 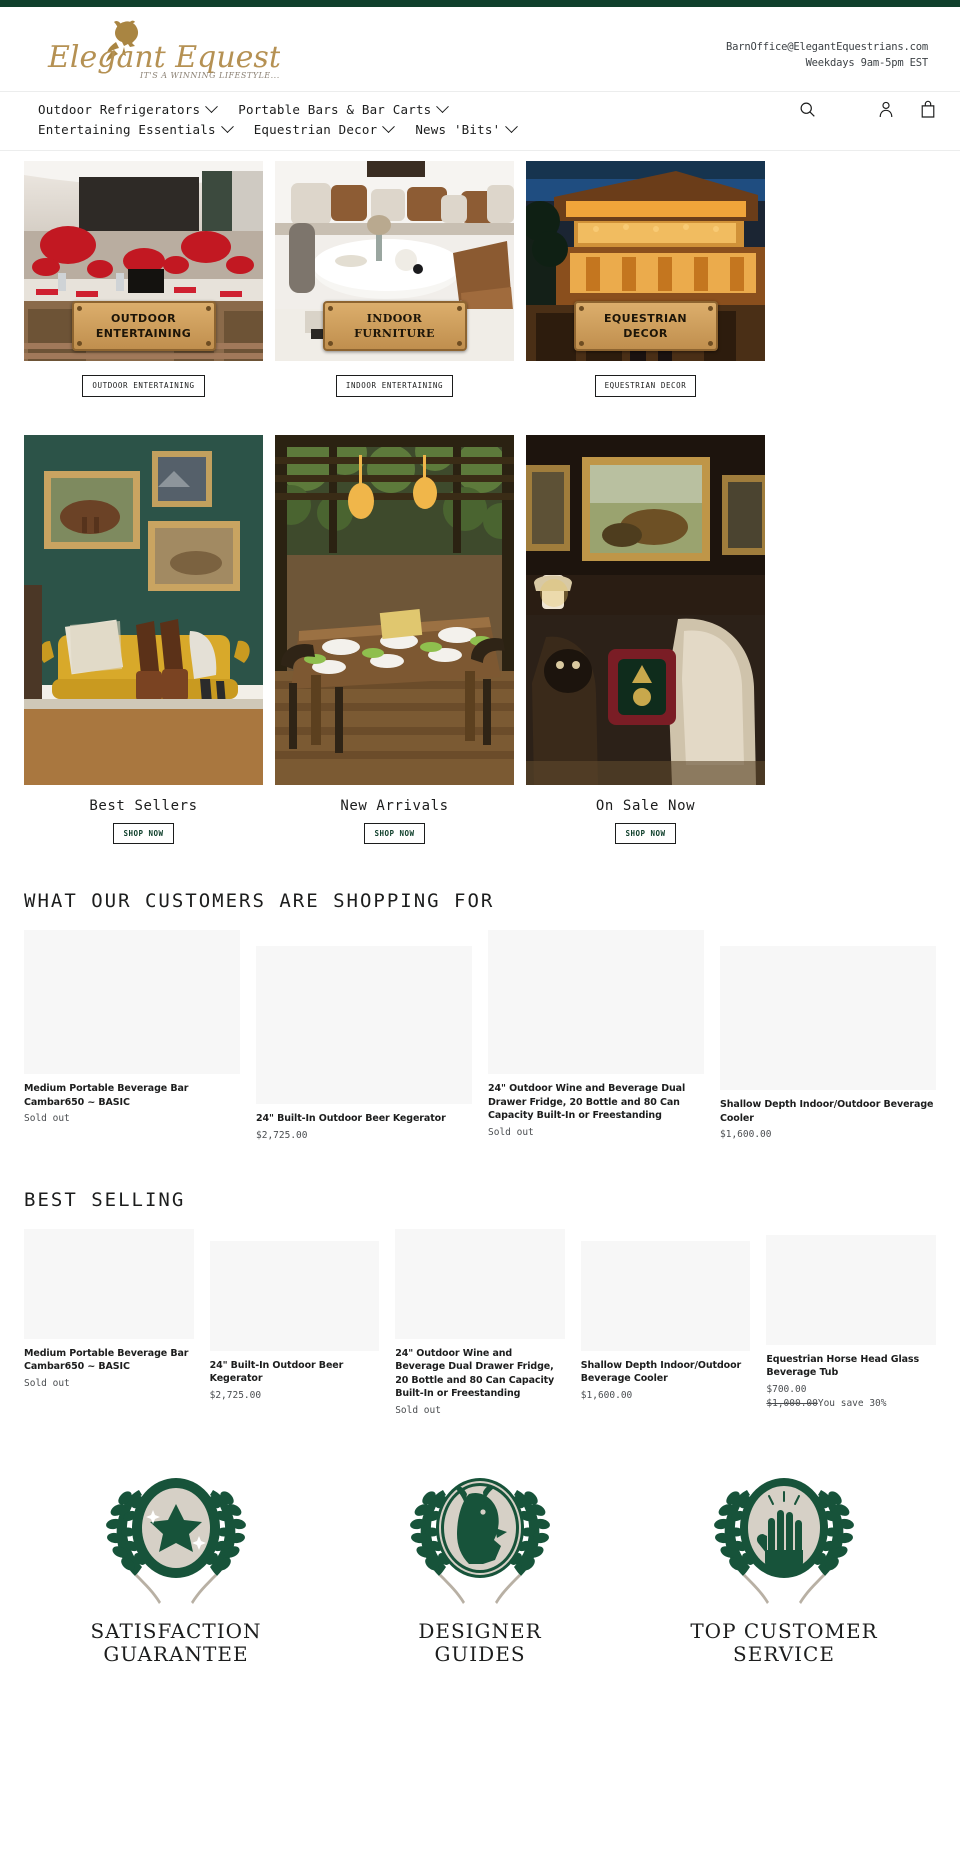 I want to click on nav-item-label: News 'Bits', so click(x=458, y=129).